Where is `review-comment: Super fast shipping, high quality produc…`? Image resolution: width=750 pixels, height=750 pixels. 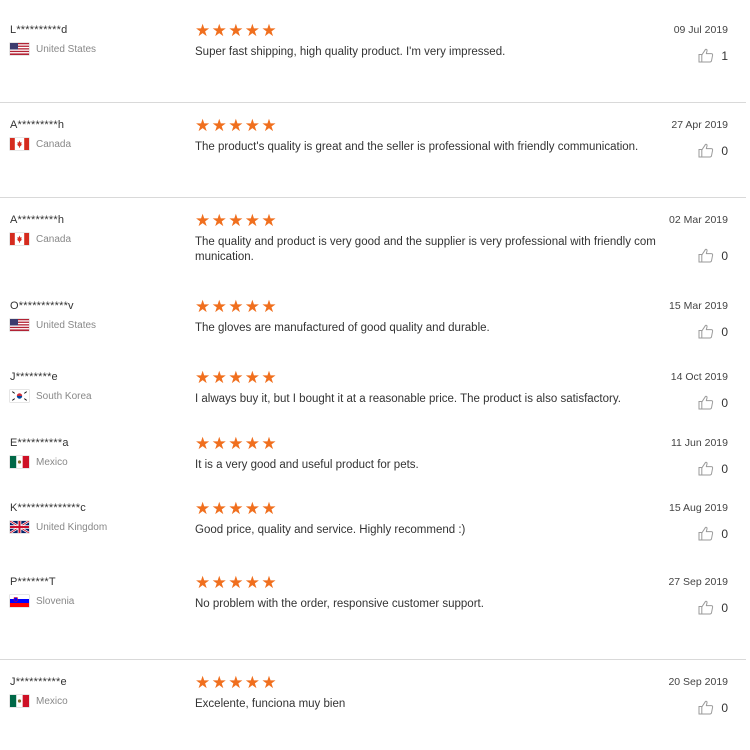
review-comment: Super fast shipping, high quality produc… is located at coordinates (350, 52).